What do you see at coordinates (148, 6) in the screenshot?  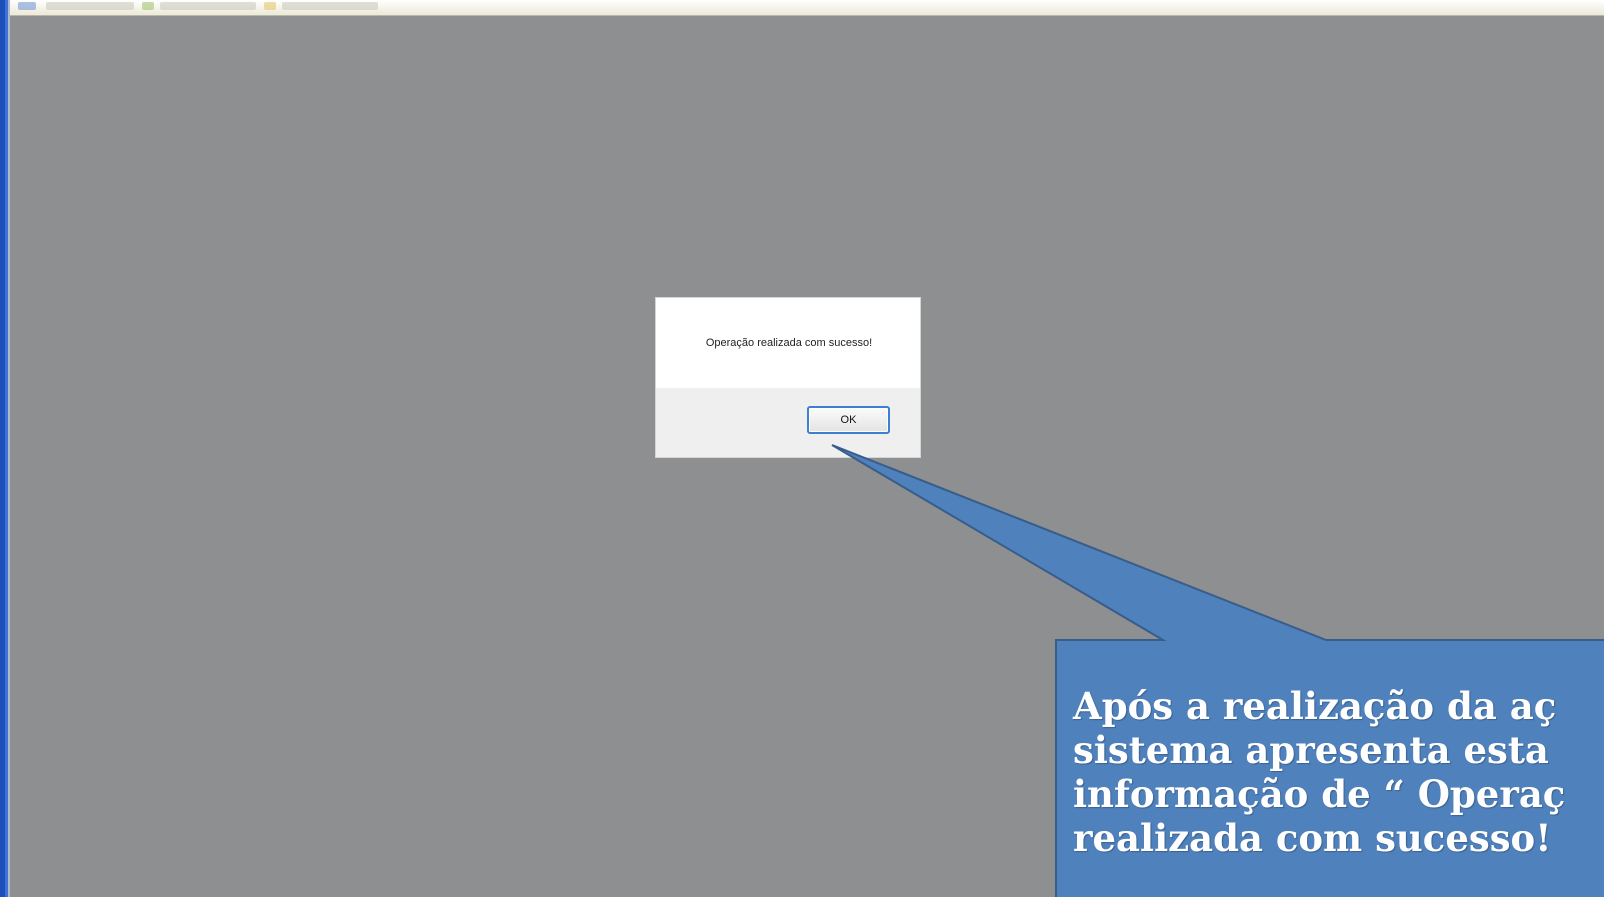 I see `toolbar-app-icon` at bounding box center [148, 6].